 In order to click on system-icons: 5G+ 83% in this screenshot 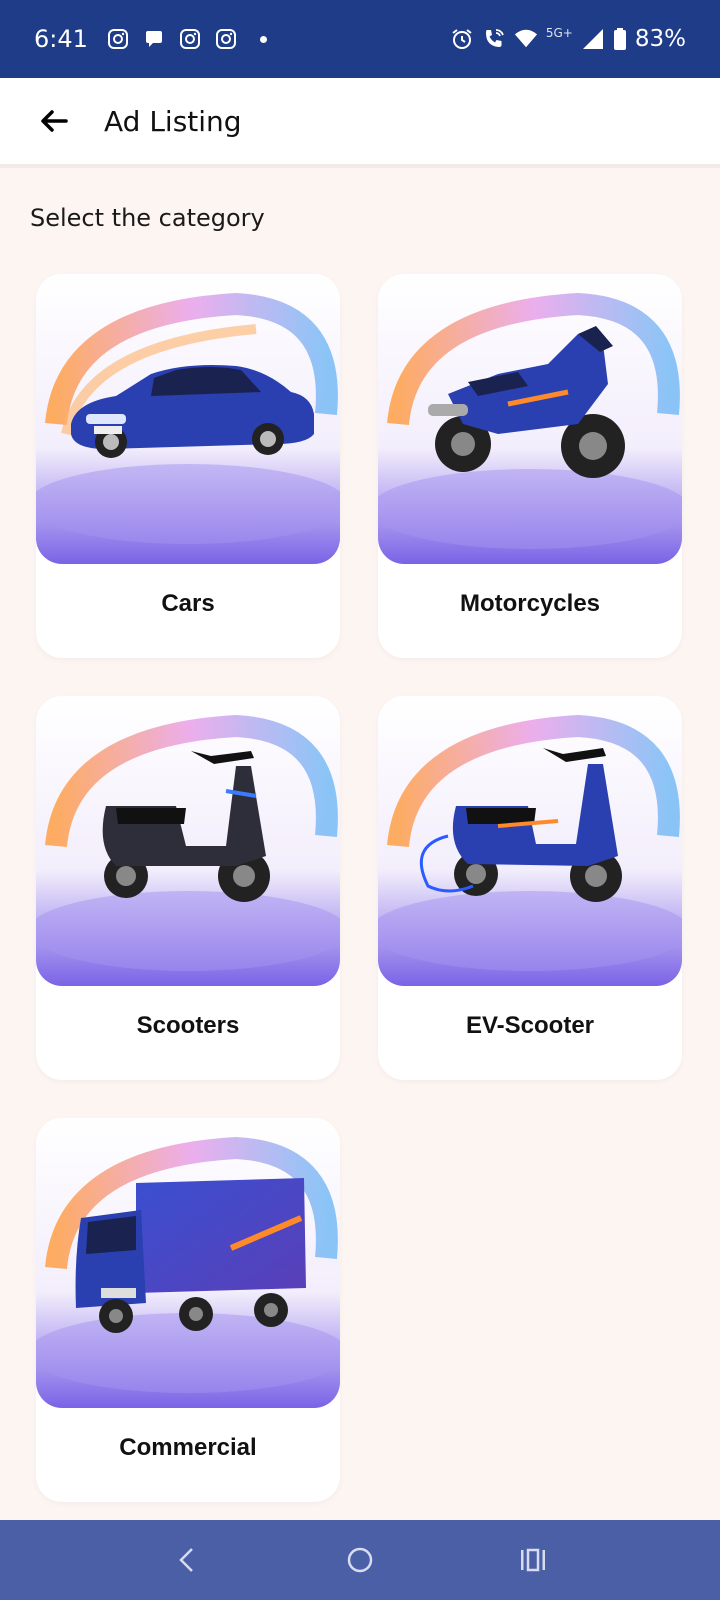, I will do `click(568, 39)`.